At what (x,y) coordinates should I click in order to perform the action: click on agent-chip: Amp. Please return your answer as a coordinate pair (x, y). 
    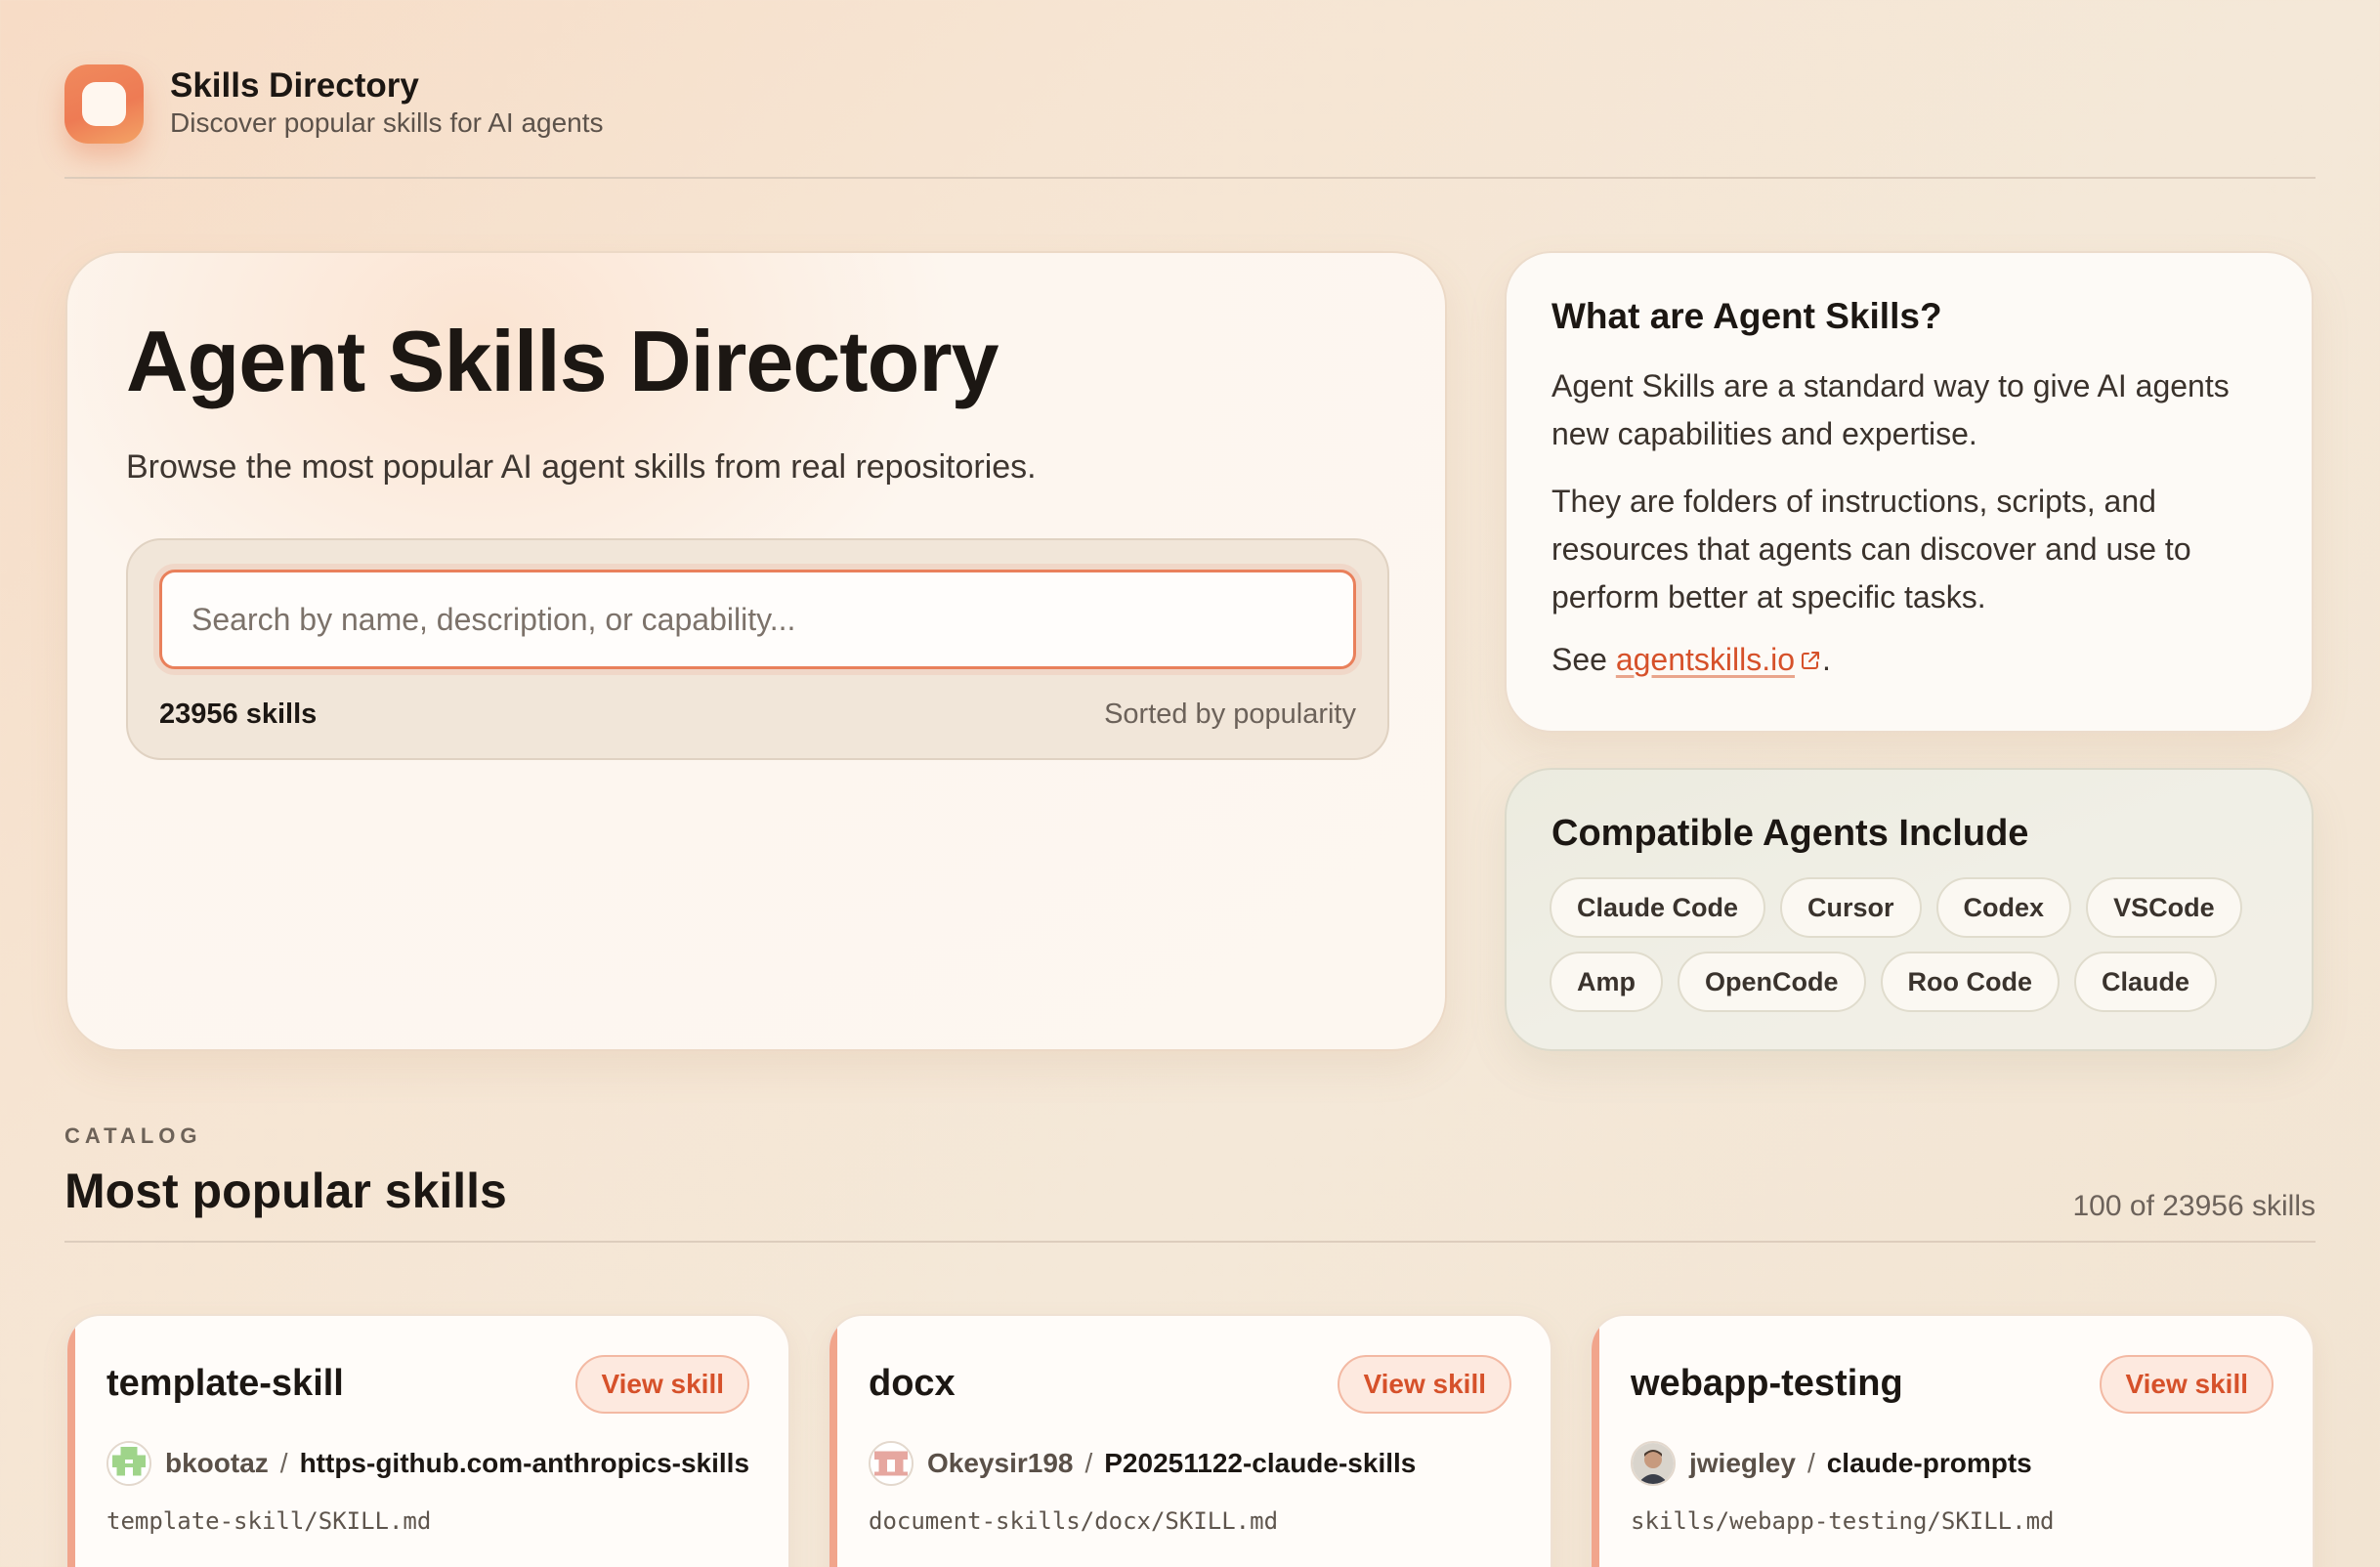
    Looking at the image, I should click on (1606, 982).